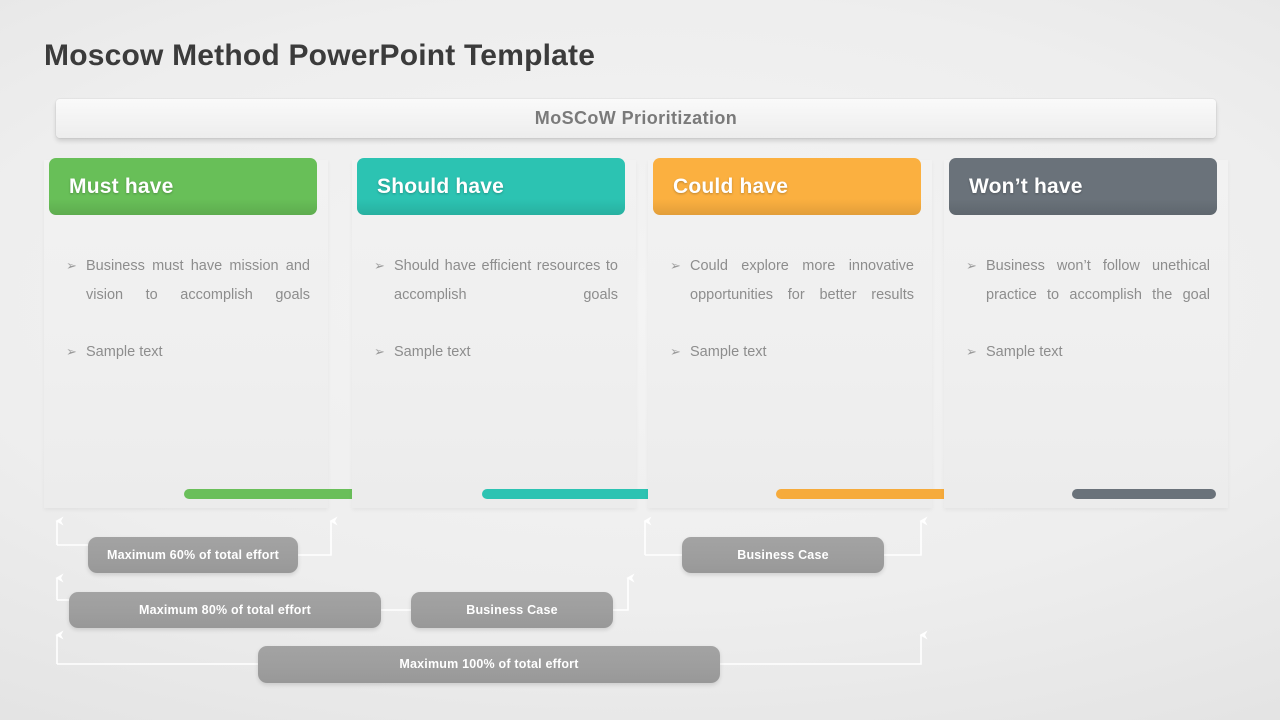 This screenshot has height=720, width=1280. I want to click on label-pill-max-80: Maximum 80% of total effort, so click(225, 610).